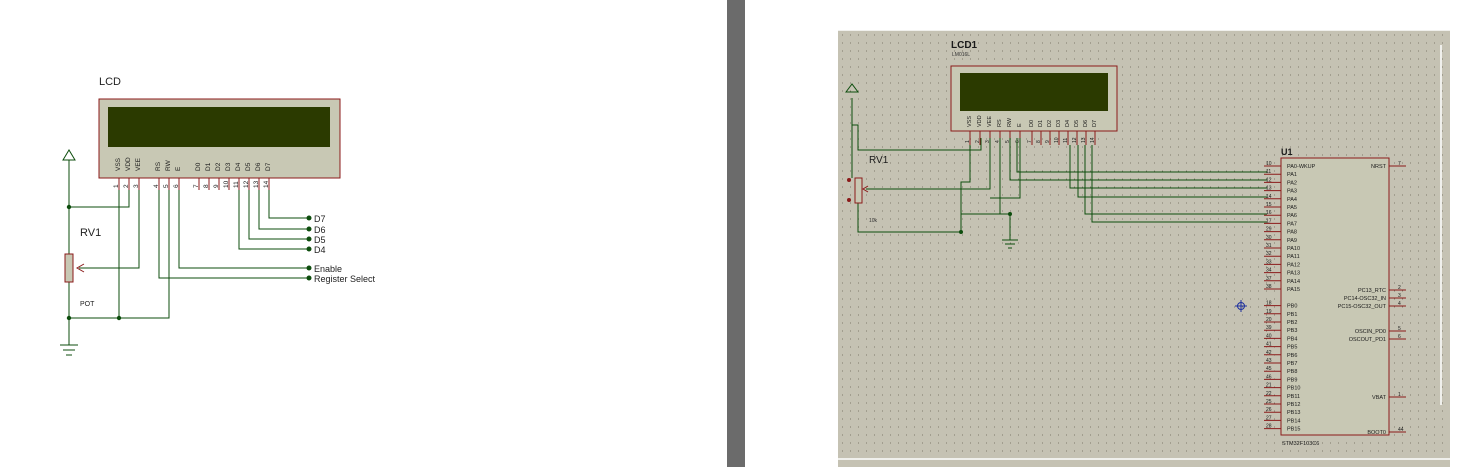  Describe the element at coordinates (1269, 254) in the screenshot. I see `mcu-pin-number: 32` at that location.